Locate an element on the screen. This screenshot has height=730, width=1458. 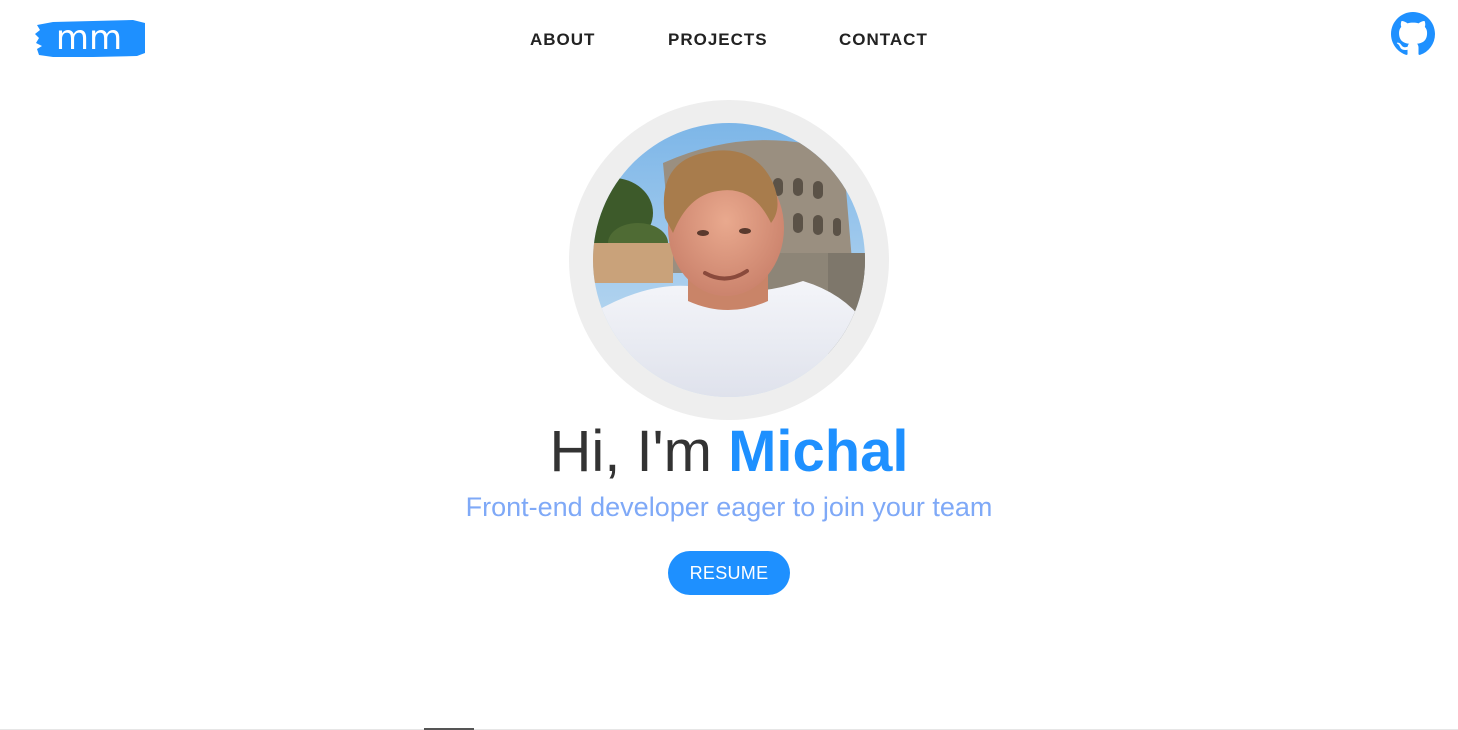
nav-projects: PROJECTS is located at coordinates (718, 40).